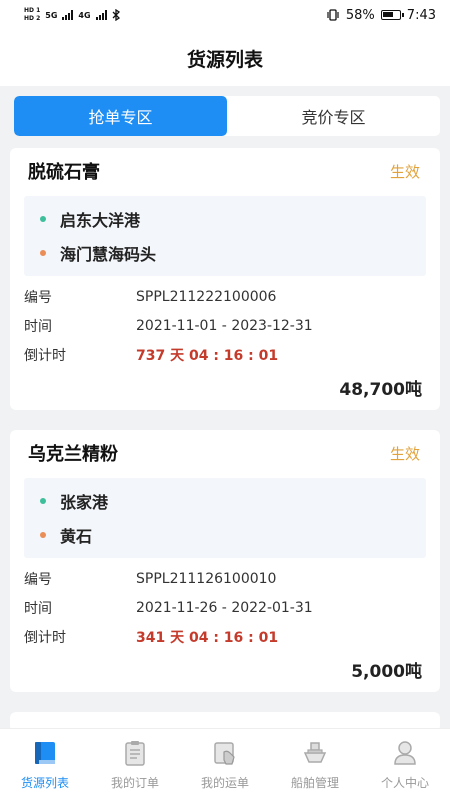 Image resolution: width=450 pixels, height=800 pixels. Describe the element at coordinates (224, 607) in the screenshot. I see `cargo-period: 2021-11-26 - 2022-01-31` at that location.